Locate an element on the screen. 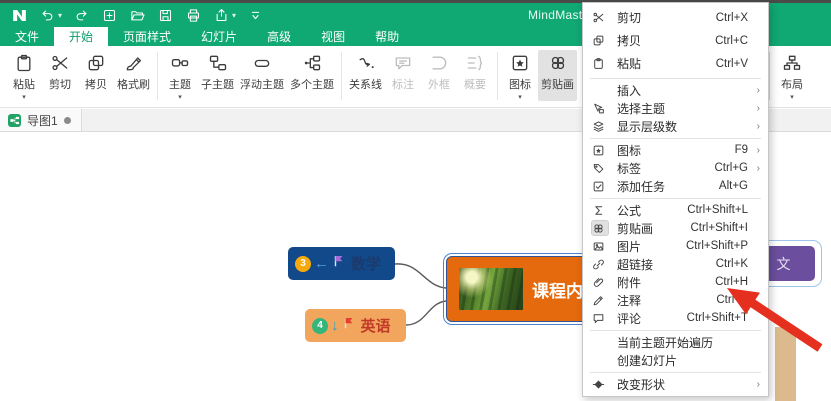  shape-icon is located at coordinates (600, 384).